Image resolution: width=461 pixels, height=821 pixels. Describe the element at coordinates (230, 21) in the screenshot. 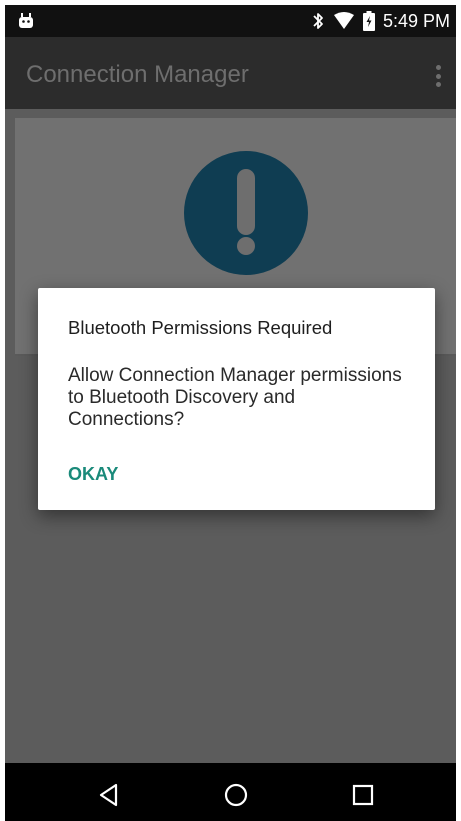

I see `status-bar: 5:49 PM` at that location.